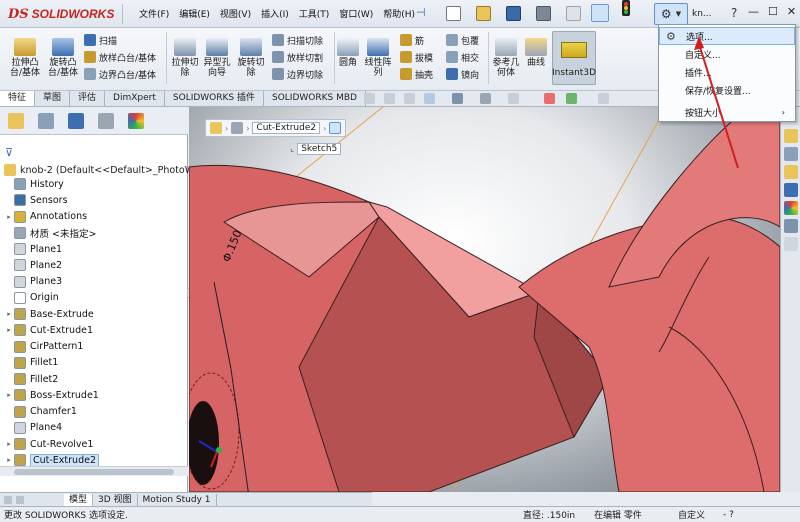 The height and width of the screenshot is (522, 800). Describe the element at coordinates (53, 98) in the screenshot. I see `tab-sketch: 草图` at that location.